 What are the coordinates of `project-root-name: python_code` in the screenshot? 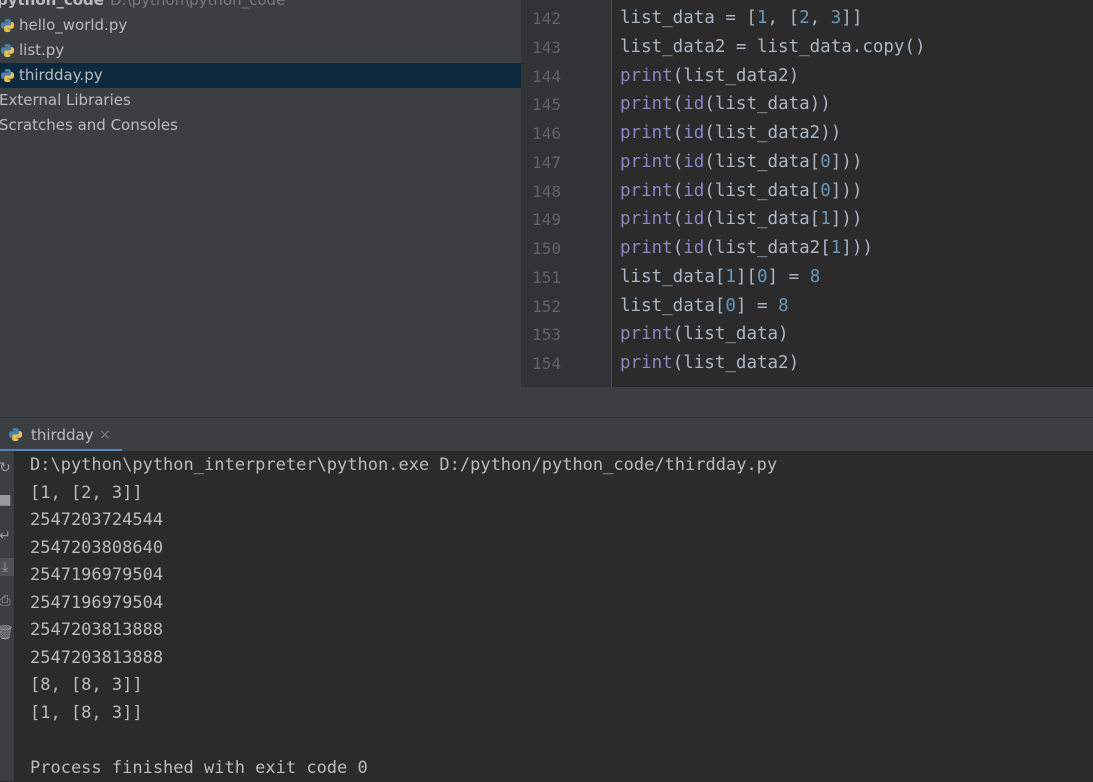 It's located at (52, 4).